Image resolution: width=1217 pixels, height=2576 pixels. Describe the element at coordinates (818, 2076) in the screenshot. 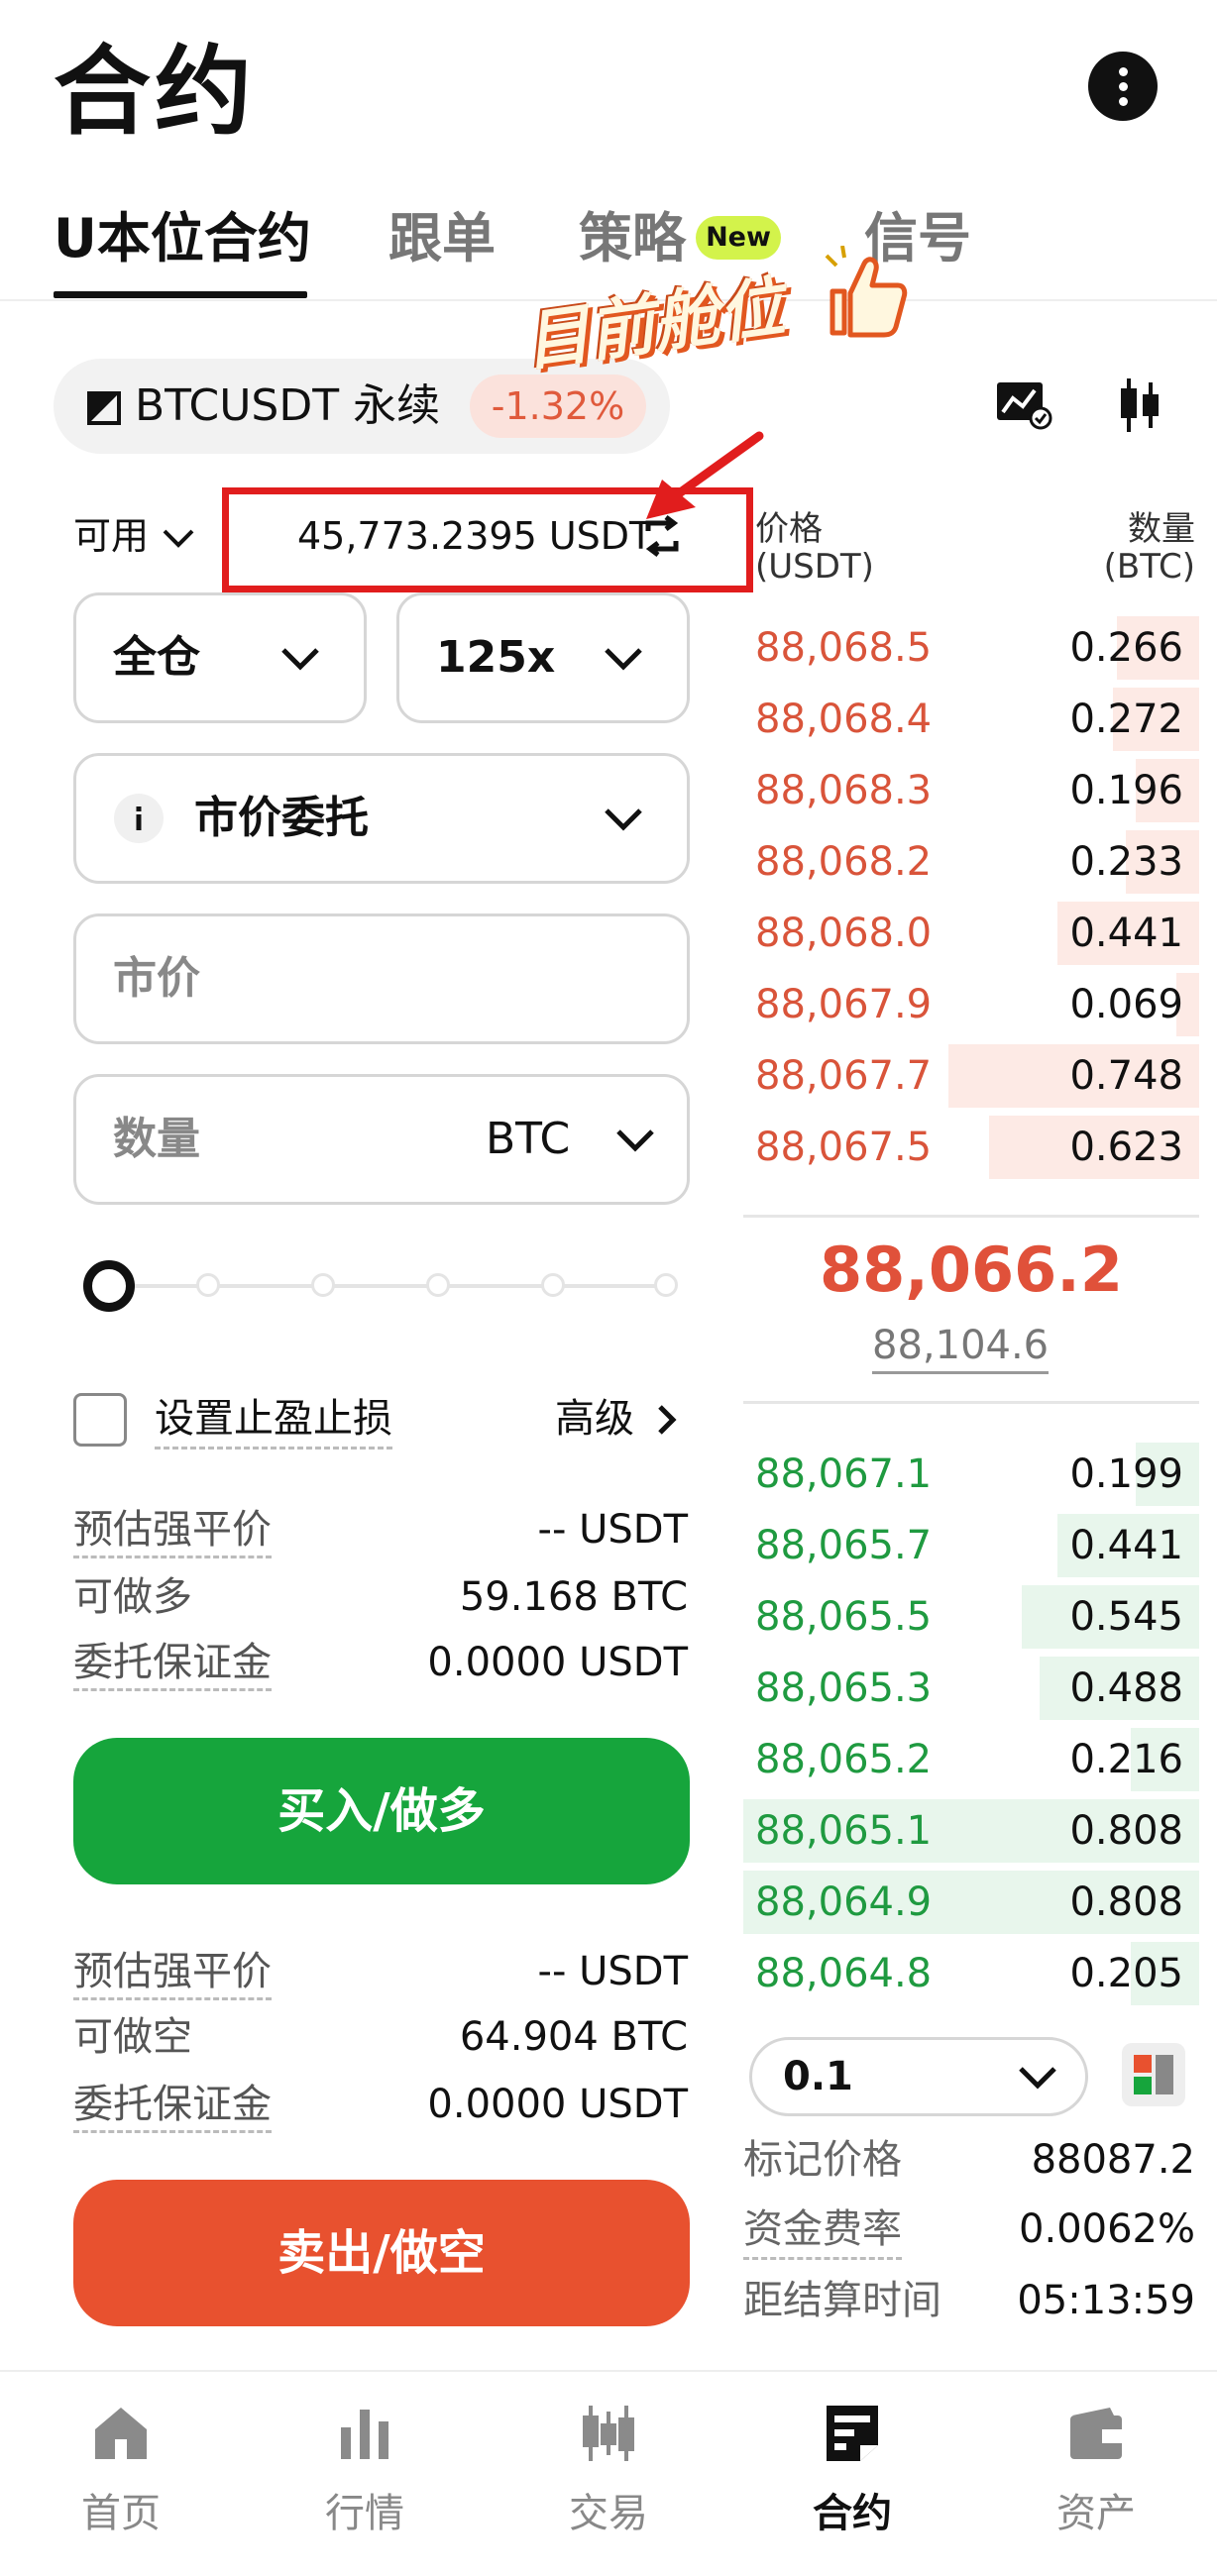

I see `depth-step-value: 0.1` at that location.